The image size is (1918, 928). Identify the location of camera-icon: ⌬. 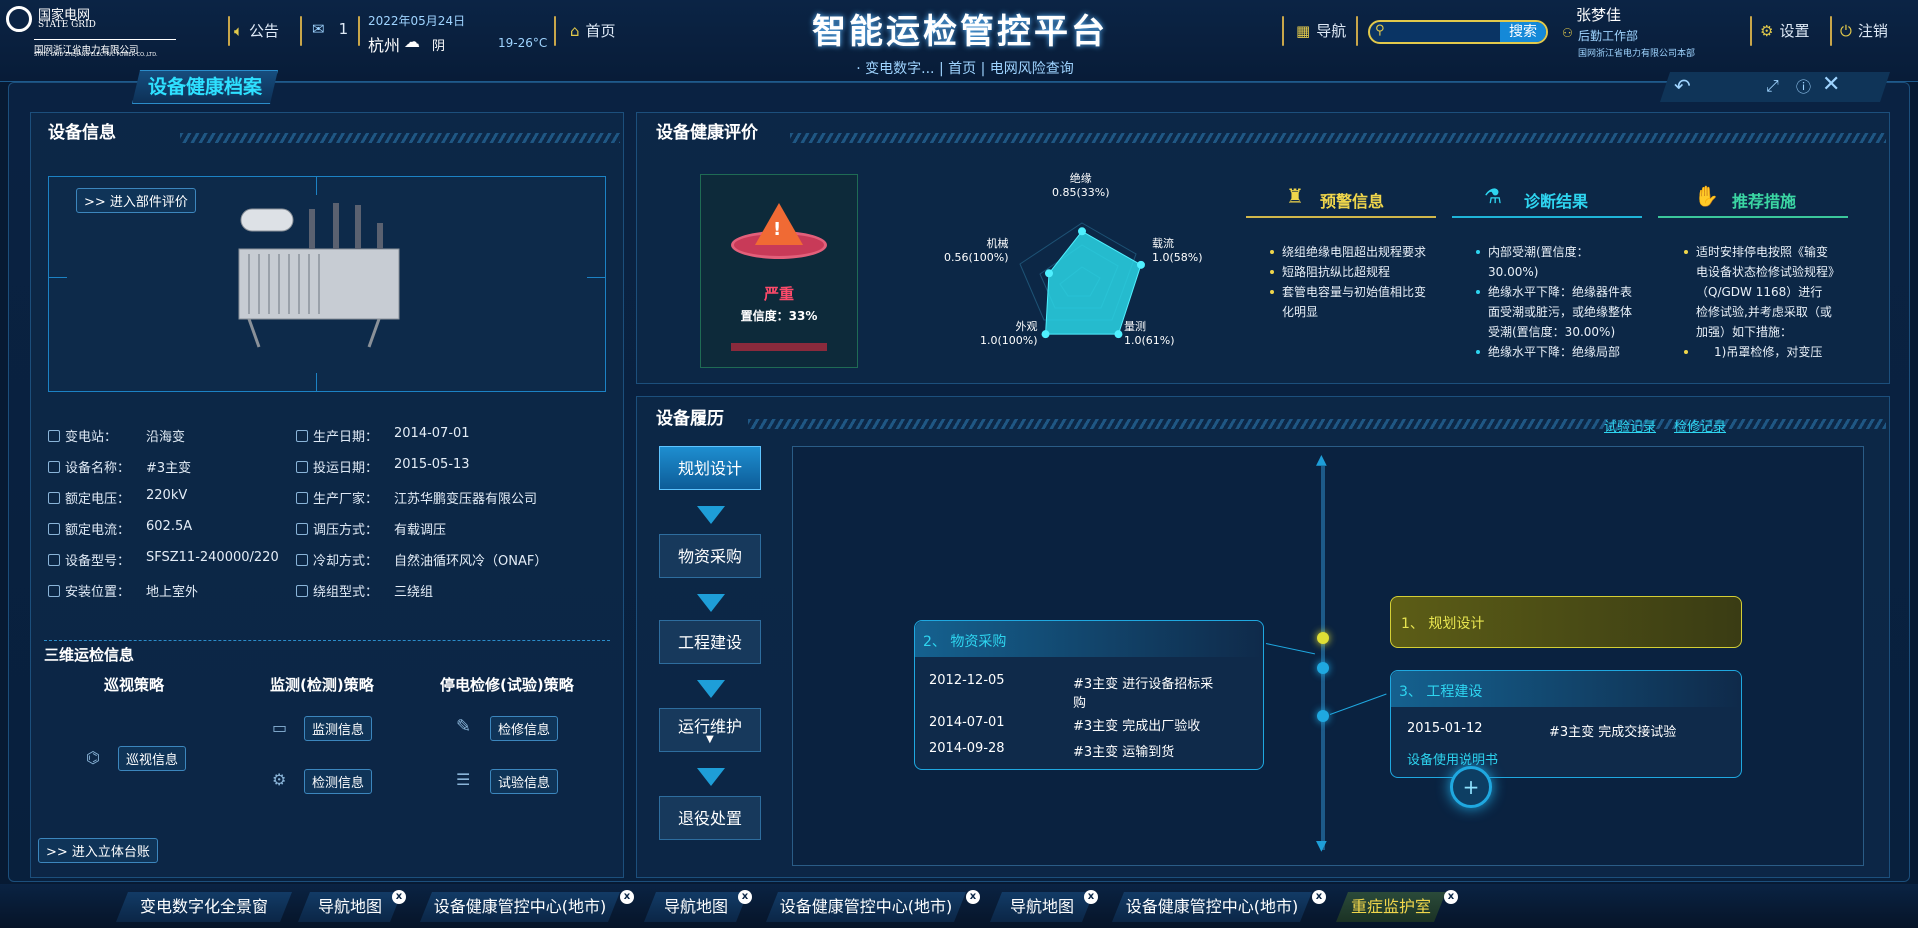
(93, 757).